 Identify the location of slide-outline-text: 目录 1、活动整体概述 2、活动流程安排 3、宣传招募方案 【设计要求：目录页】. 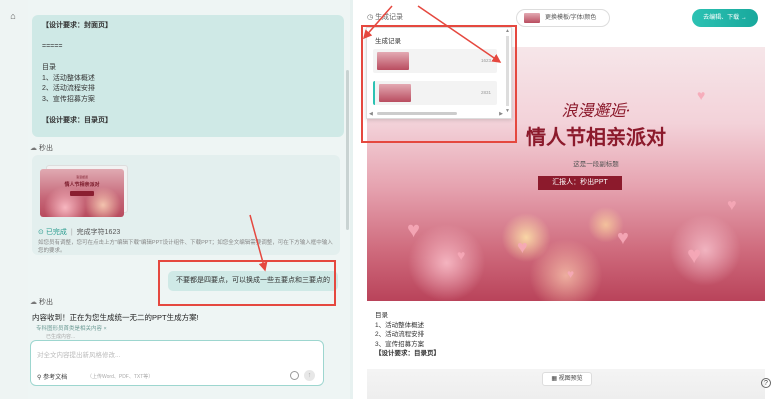
(407, 335).